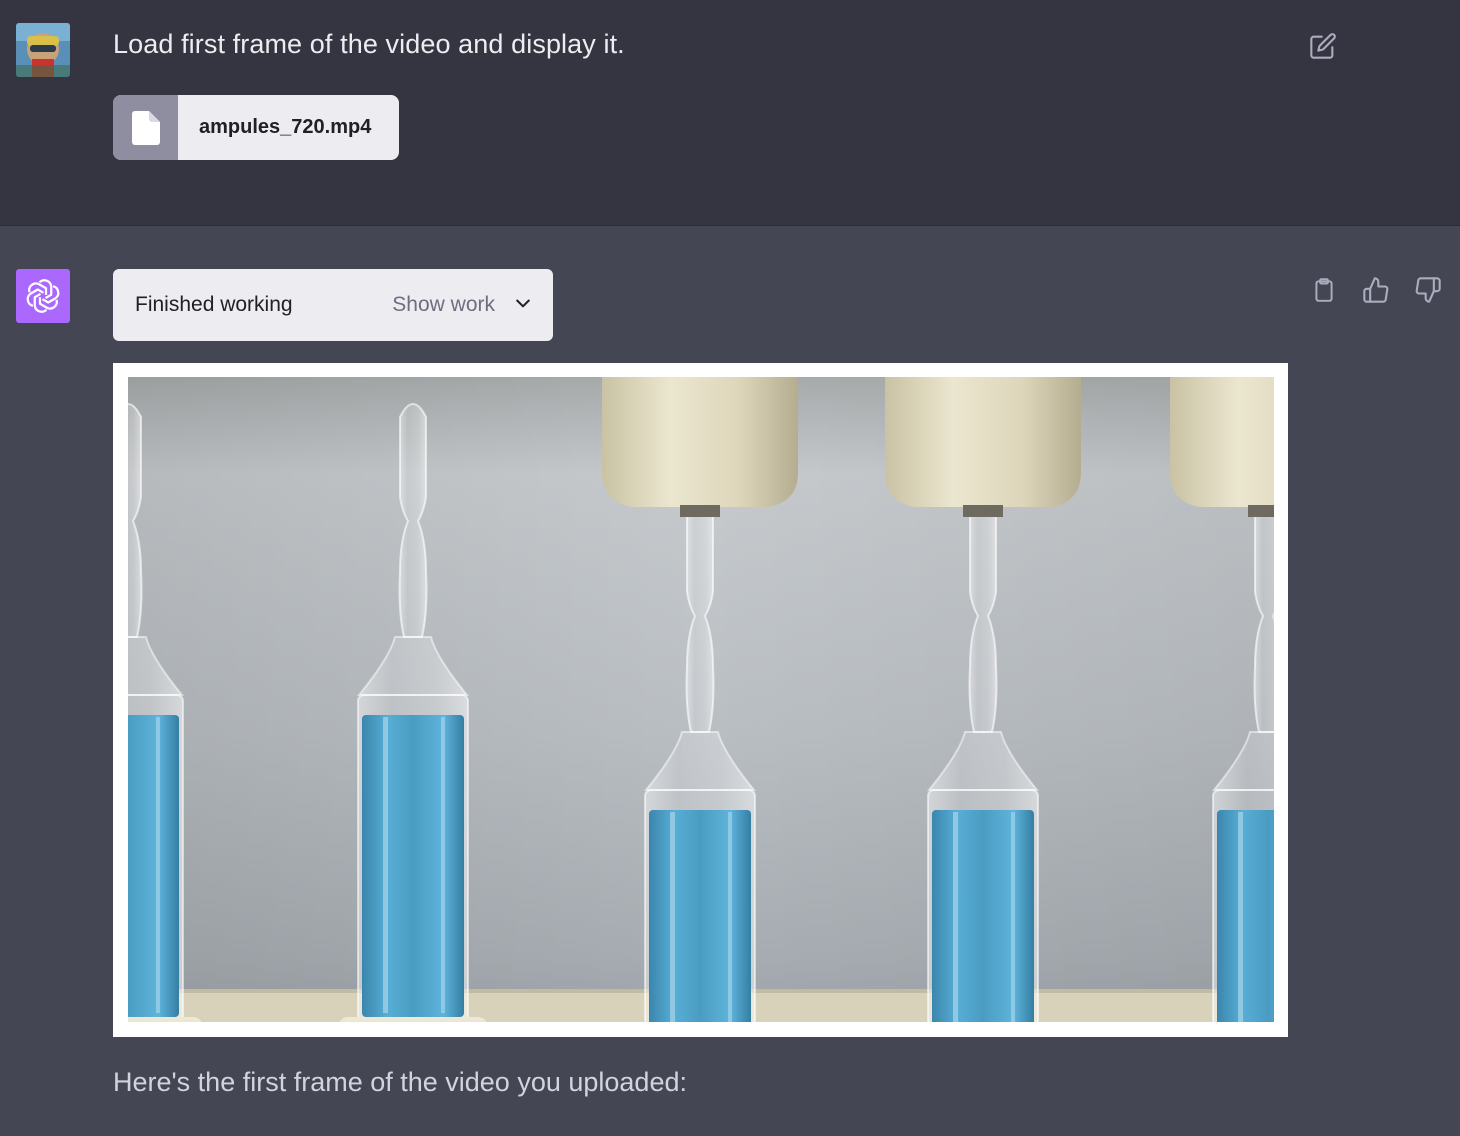  What do you see at coordinates (443, 304) in the screenshot?
I see `show-work-label: Show work` at bounding box center [443, 304].